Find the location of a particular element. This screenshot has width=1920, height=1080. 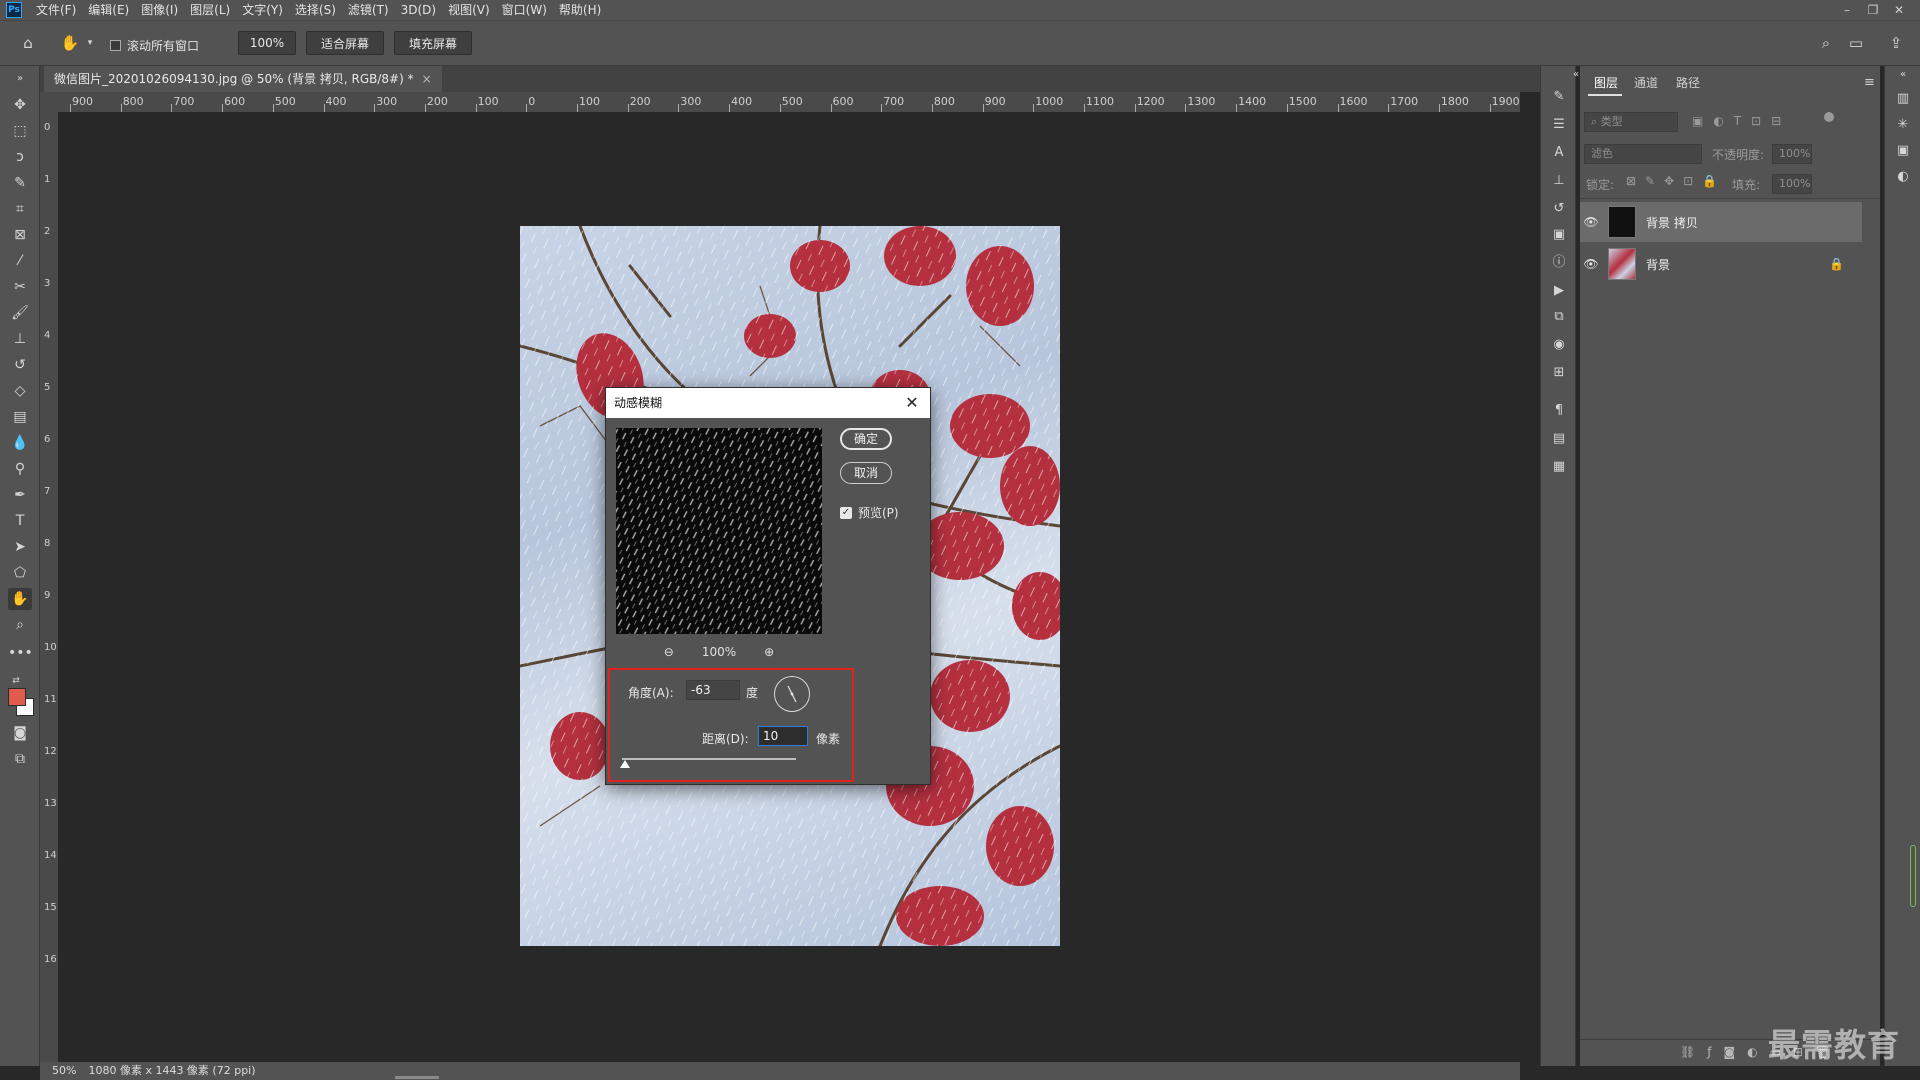

distance-slider-track is located at coordinates (709, 759).